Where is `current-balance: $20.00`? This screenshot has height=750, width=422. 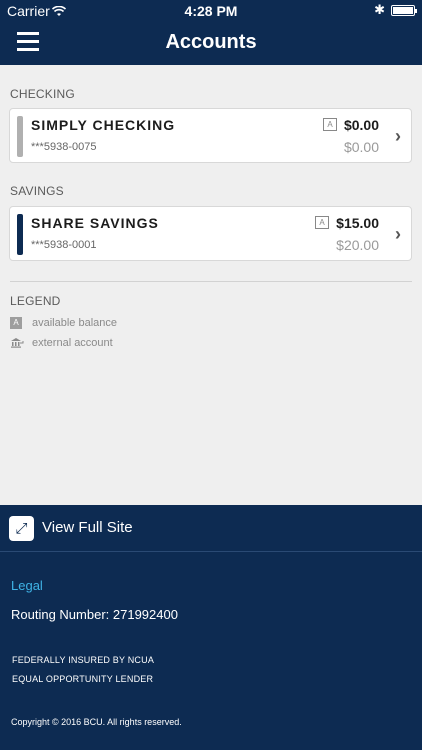
current-balance: $20.00 is located at coordinates (357, 245).